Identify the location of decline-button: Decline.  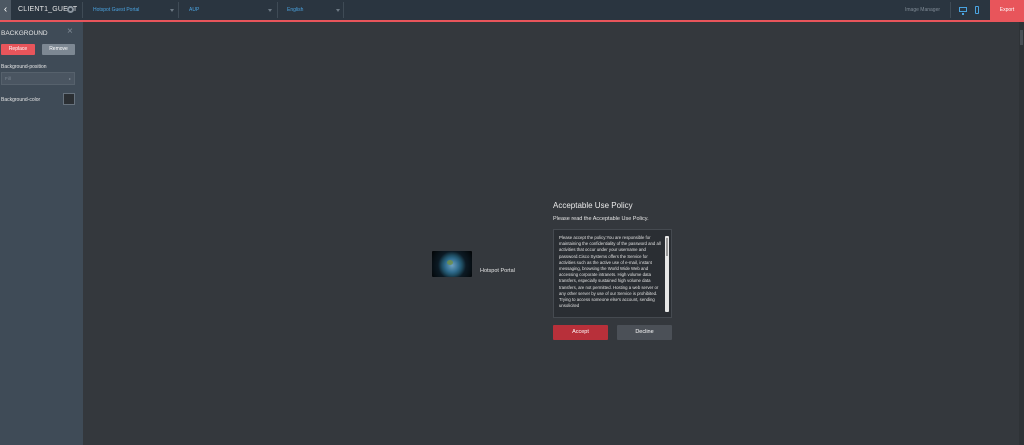
(644, 332).